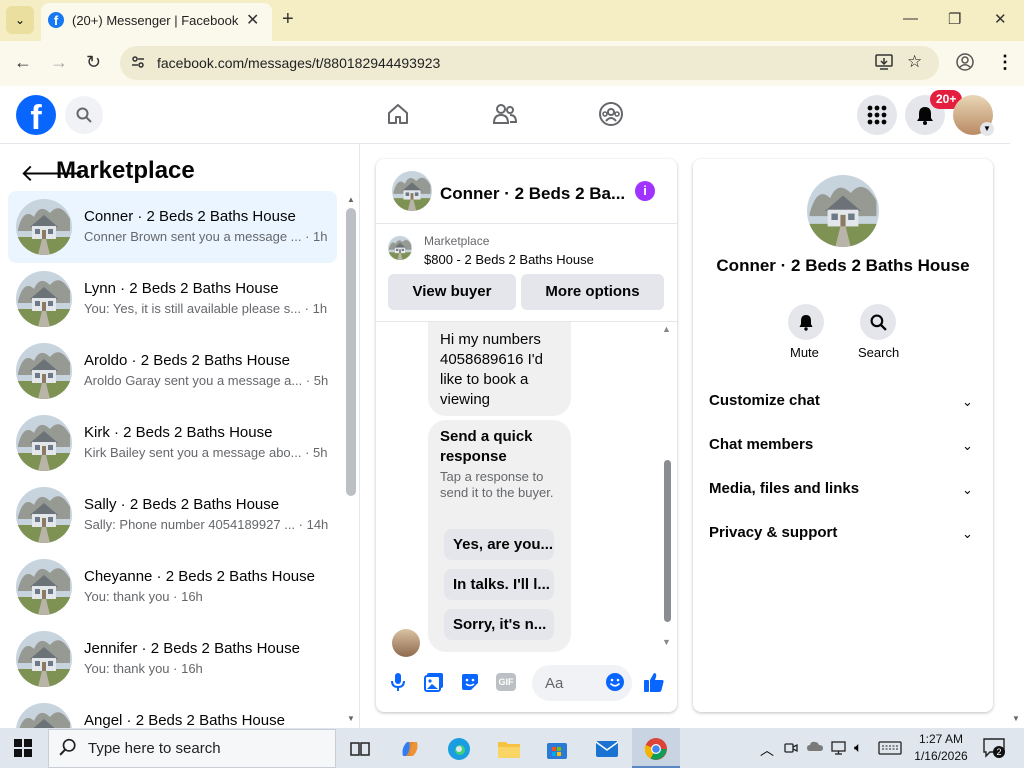  I want to click on show-hidden-icons-chevron-icon: ︿, so click(767, 750).